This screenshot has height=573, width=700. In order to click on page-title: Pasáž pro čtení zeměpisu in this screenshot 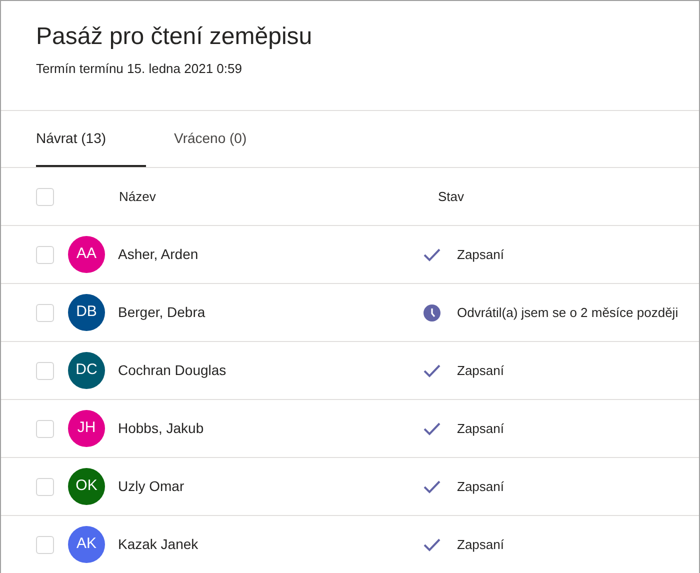, I will do `click(175, 37)`.